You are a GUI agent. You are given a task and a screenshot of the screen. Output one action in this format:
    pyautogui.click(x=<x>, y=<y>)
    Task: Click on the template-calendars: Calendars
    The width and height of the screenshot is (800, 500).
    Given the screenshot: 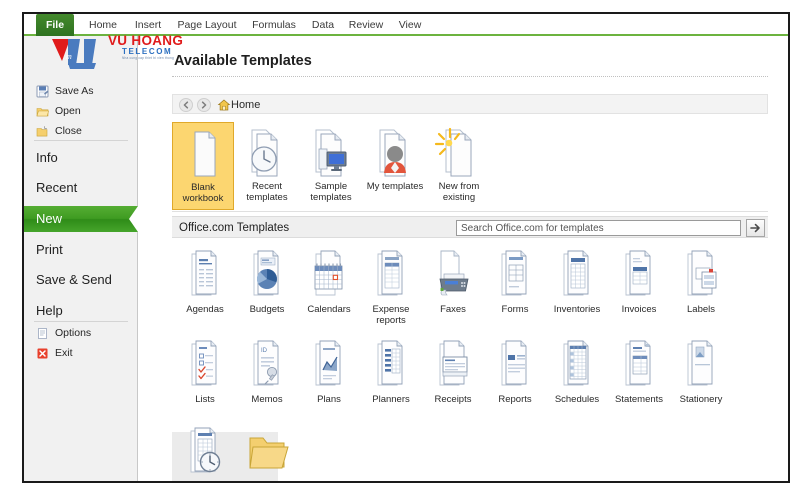 What is the action you would take?
    pyautogui.click(x=329, y=281)
    